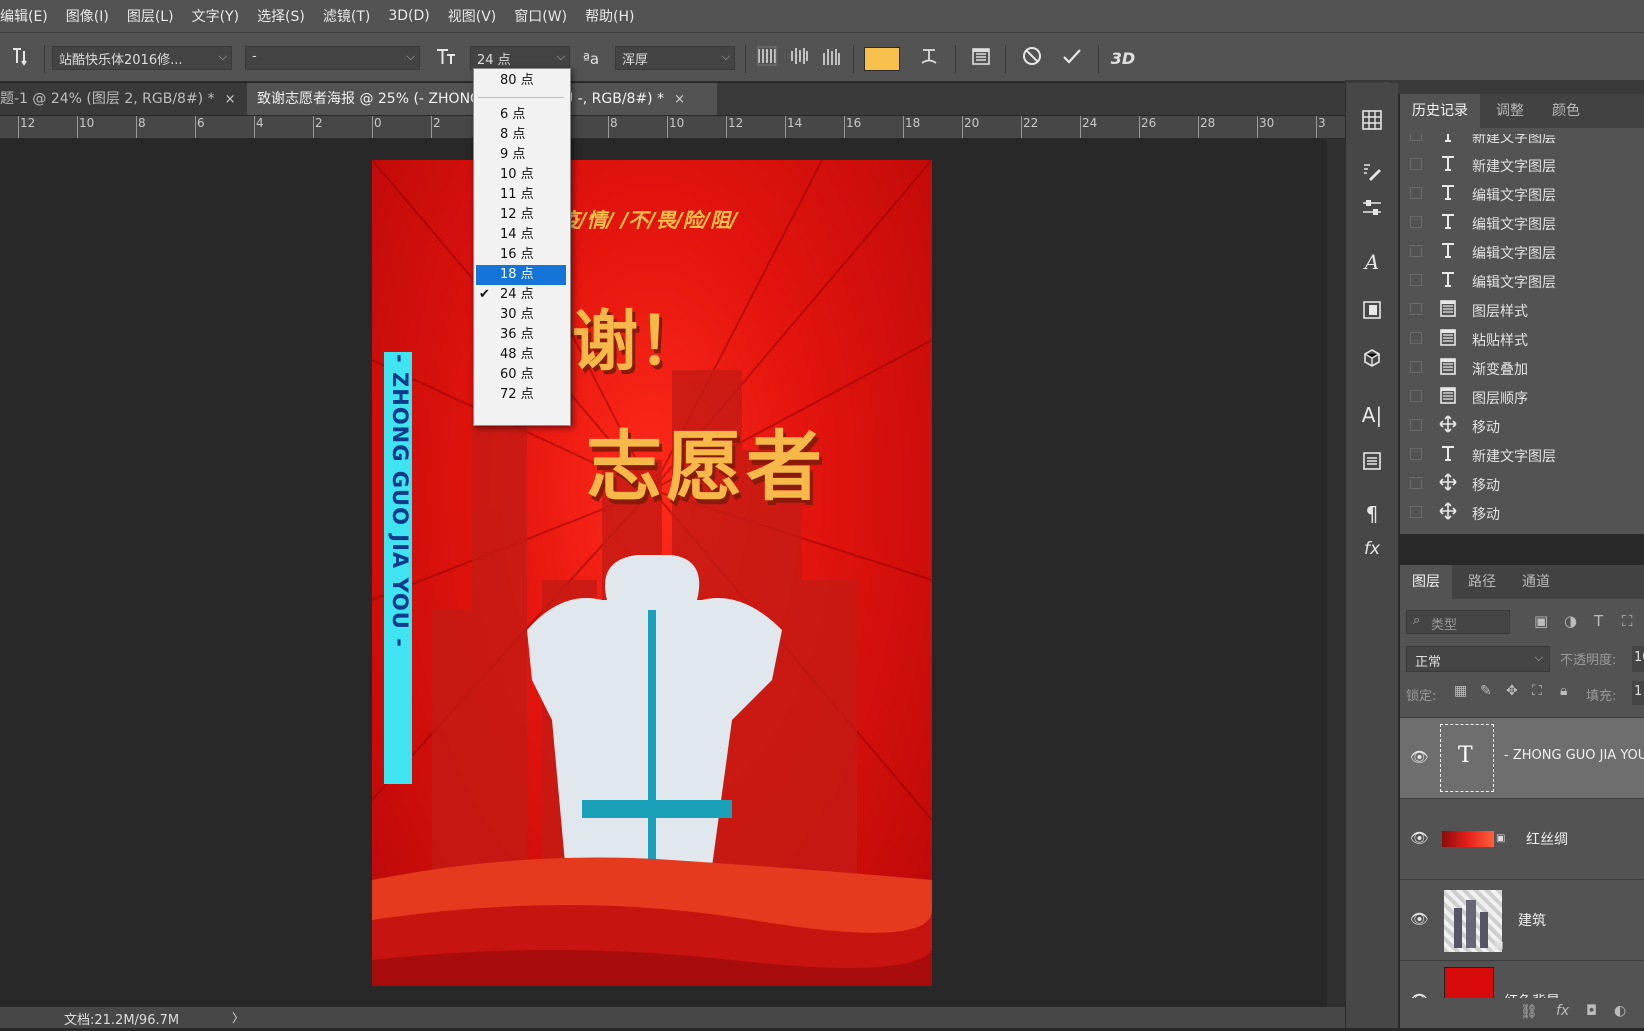  I want to click on glyphs-icon: A|, so click(1372, 415).